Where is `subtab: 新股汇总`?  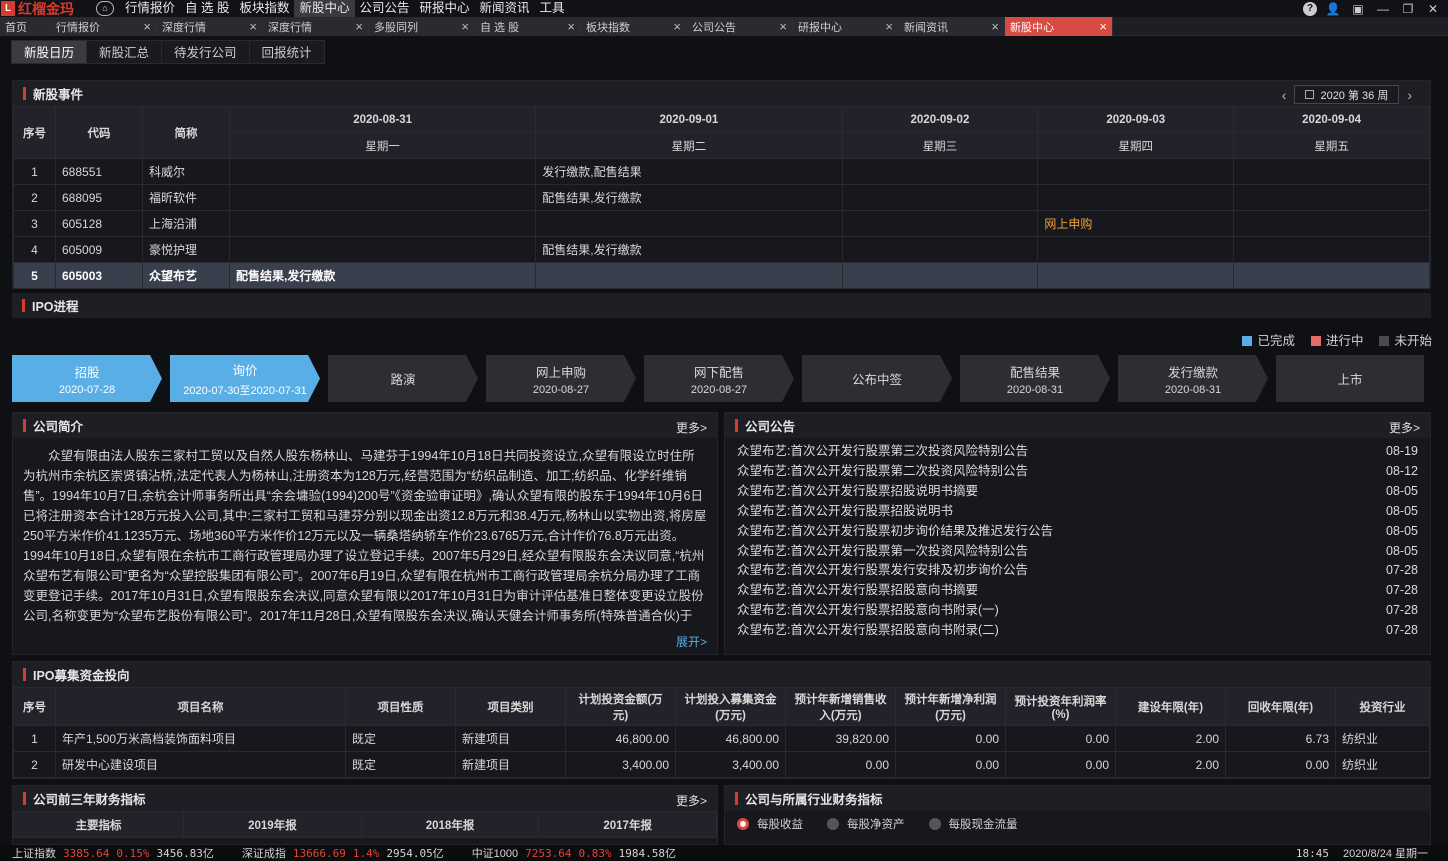
subtab: 新股汇总 is located at coordinates (124, 52).